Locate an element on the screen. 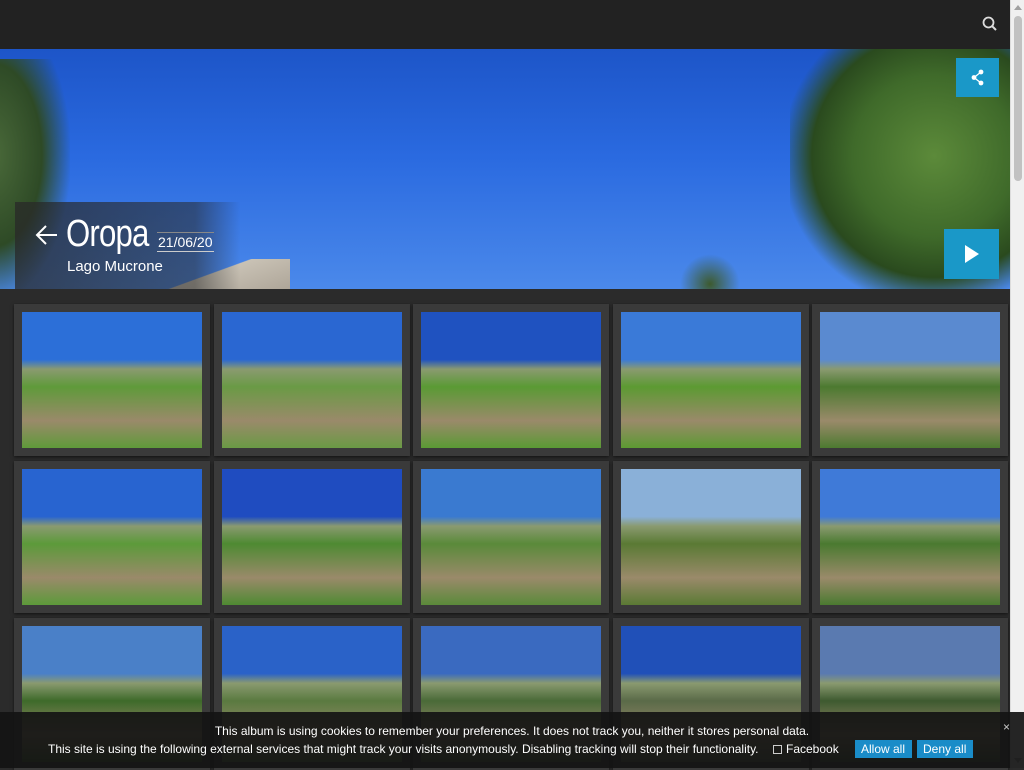 Image resolution: width=1024 pixels, height=770 pixels. scroll-thumb is located at coordinates (1018, 98).